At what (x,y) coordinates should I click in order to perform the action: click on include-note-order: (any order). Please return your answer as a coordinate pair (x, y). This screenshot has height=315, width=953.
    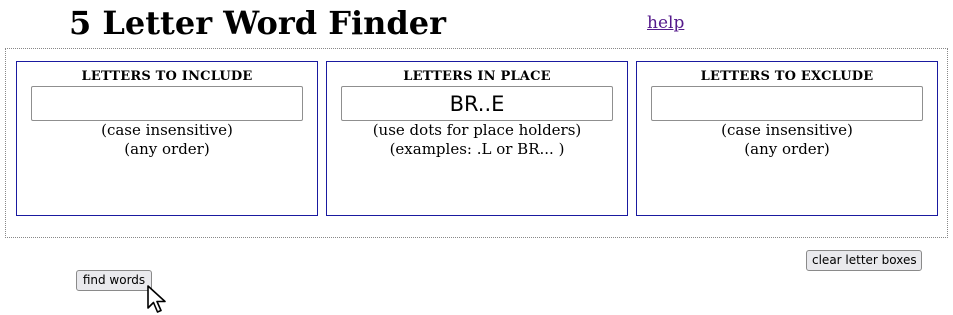
    Looking at the image, I should click on (167, 149).